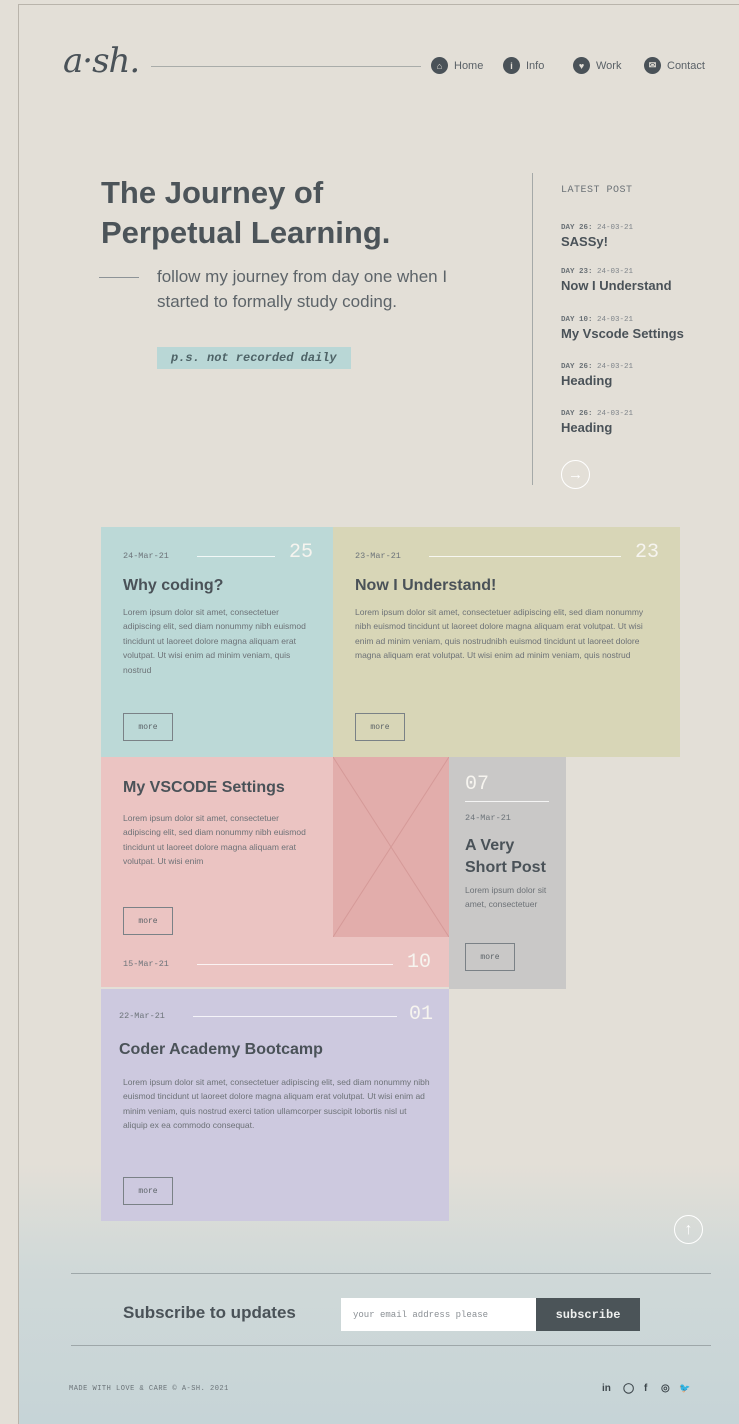 Image resolution: width=739 pixels, height=1424 pixels. I want to click on subscribe-divider-top, so click(391, 1273).